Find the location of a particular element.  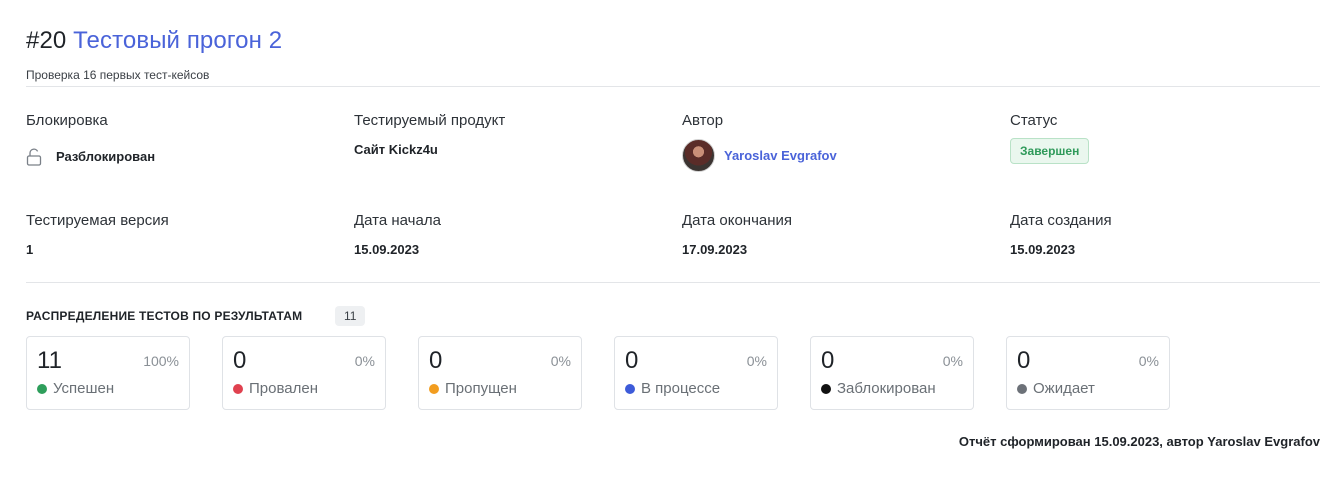

product-value: Сайт Kickz4u is located at coordinates (396, 149).